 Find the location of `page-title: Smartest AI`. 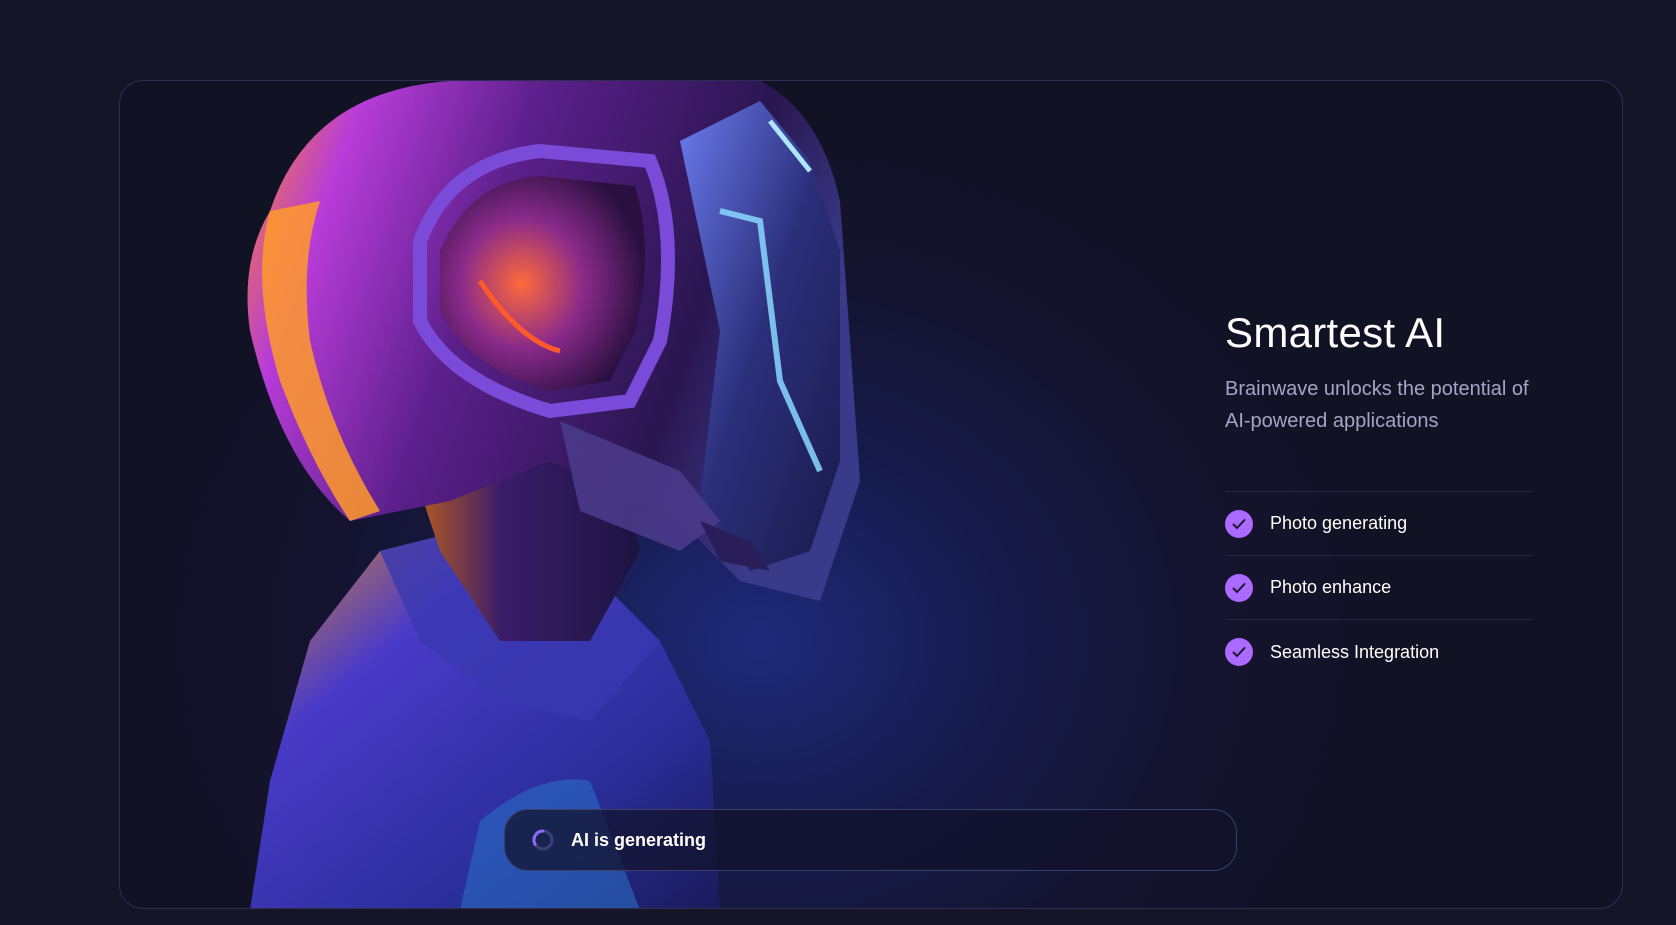

page-title: Smartest AI is located at coordinates (1335, 332).